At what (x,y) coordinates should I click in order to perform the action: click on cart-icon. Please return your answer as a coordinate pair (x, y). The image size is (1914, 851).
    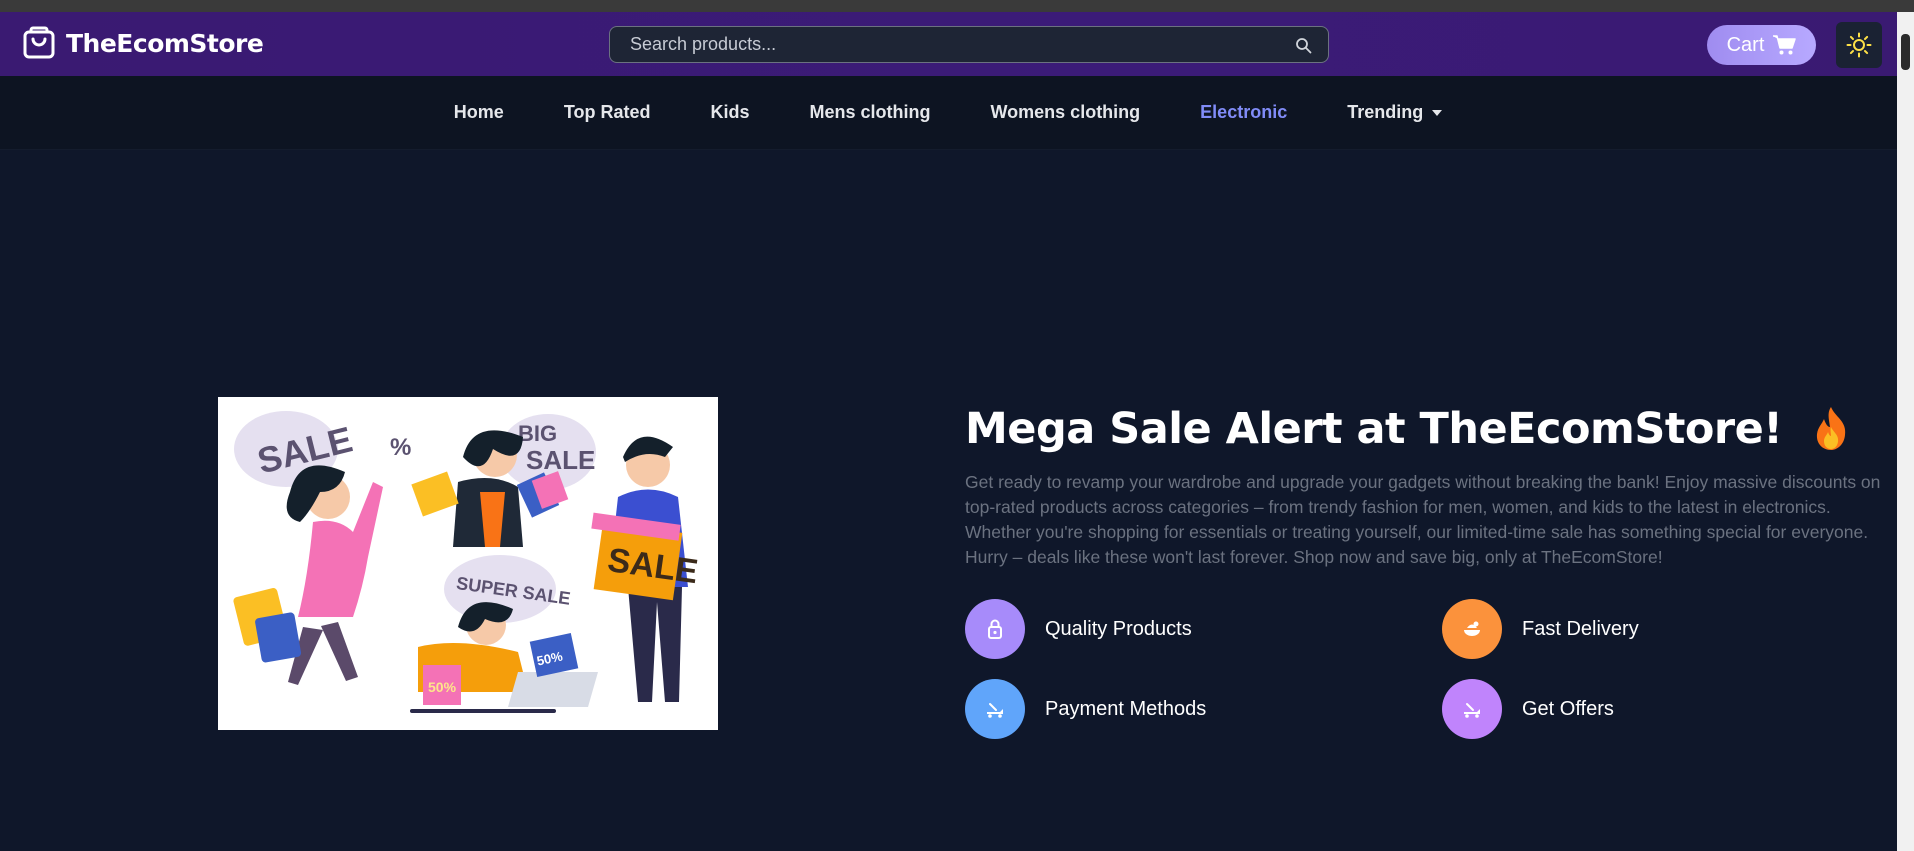
    Looking at the image, I should click on (1785, 45).